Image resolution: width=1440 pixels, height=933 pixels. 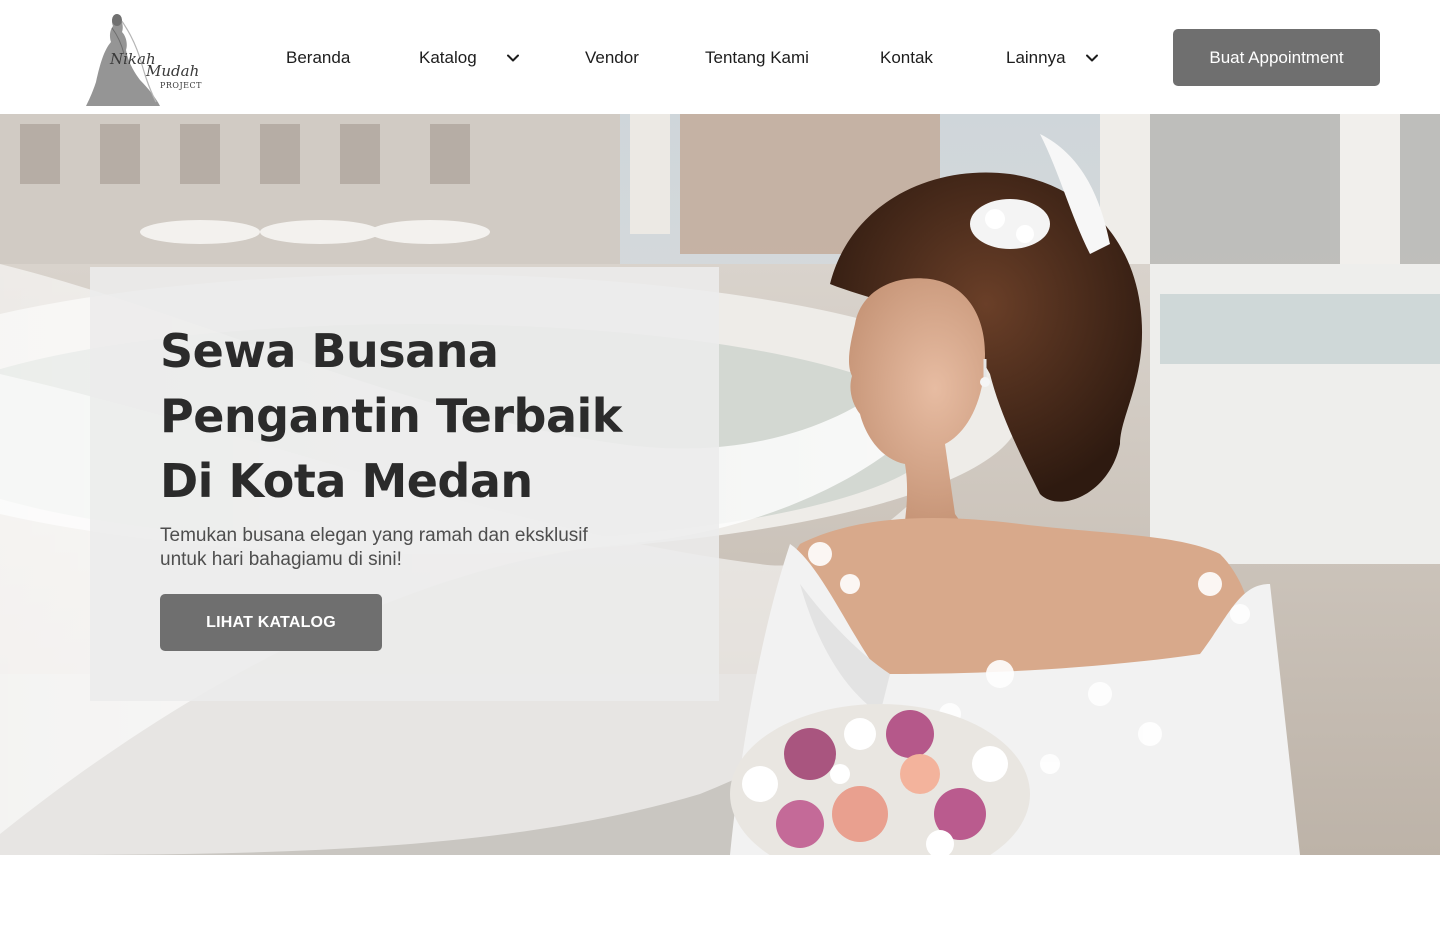 I want to click on nav-item-label: Kontak, so click(x=906, y=57).